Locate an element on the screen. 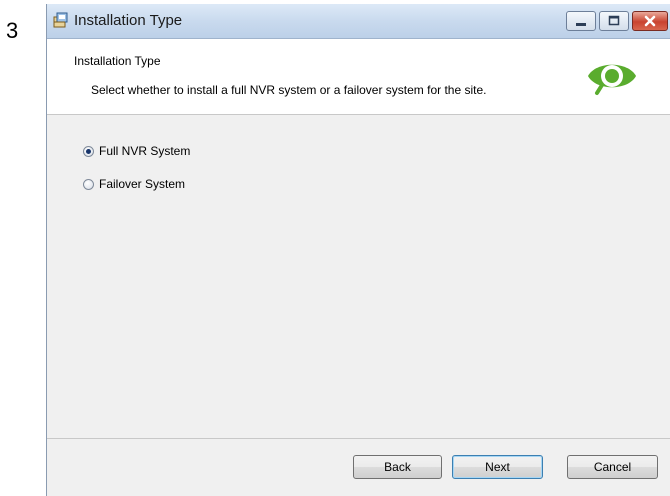 This screenshot has height=496, width=670. option-failover-system: Failover System is located at coordinates (134, 184).